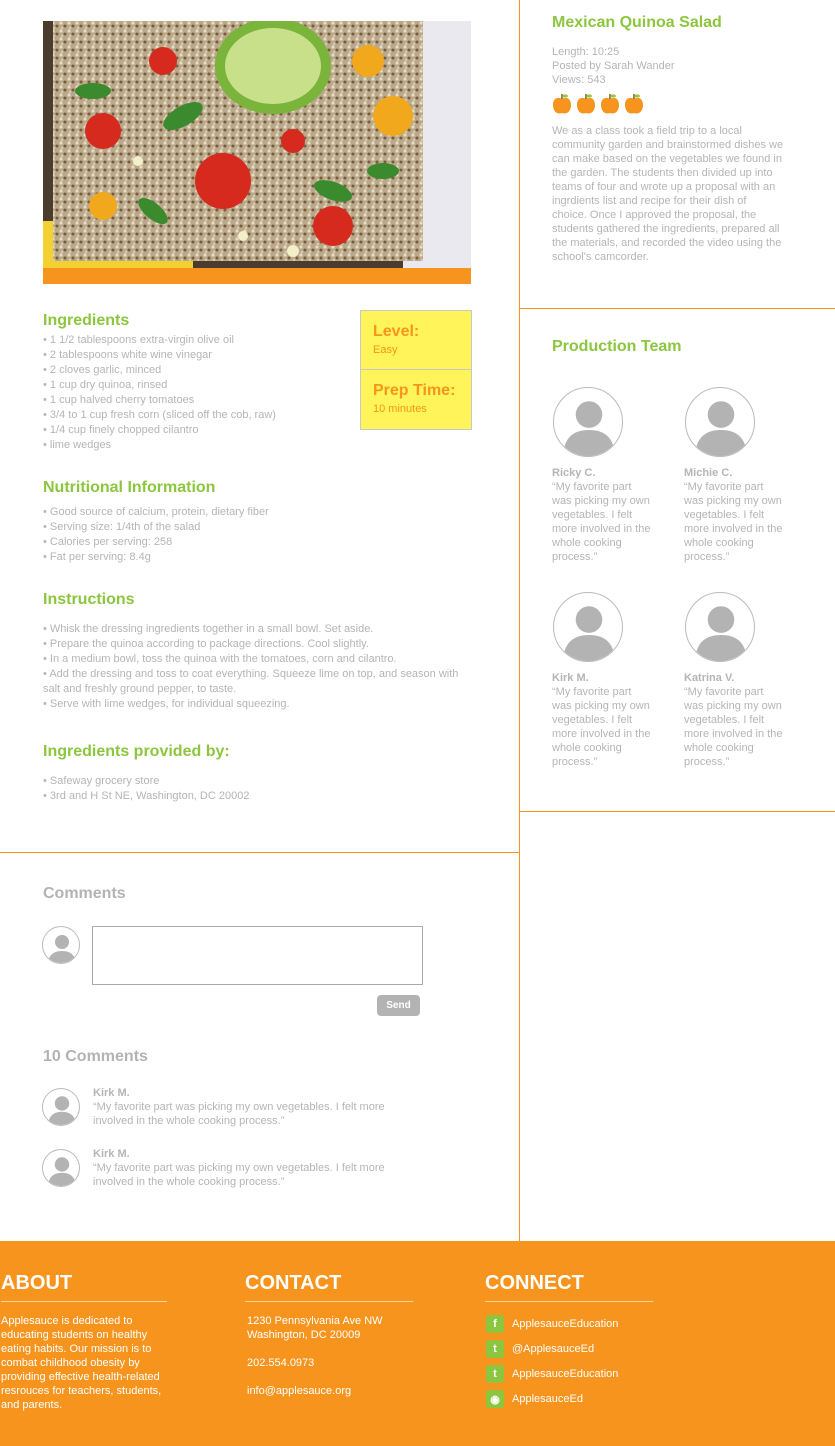 The height and width of the screenshot is (1446, 835). I want to click on ingredient-item: 1/4 cup finely chopped cilantro, so click(198, 430).